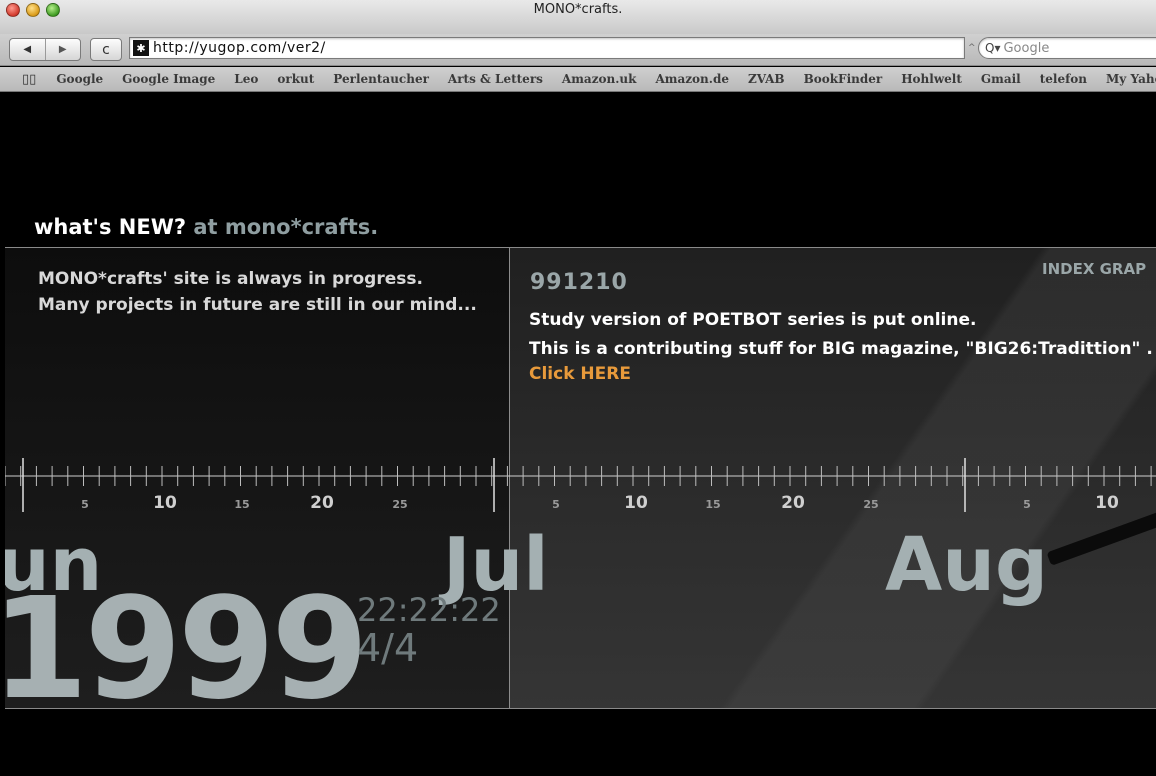 This screenshot has height=776, width=1156. What do you see at coordinates (63, 49) in the screenshot?
I see `forward-button: ▶` at bounding box center [63, 49].